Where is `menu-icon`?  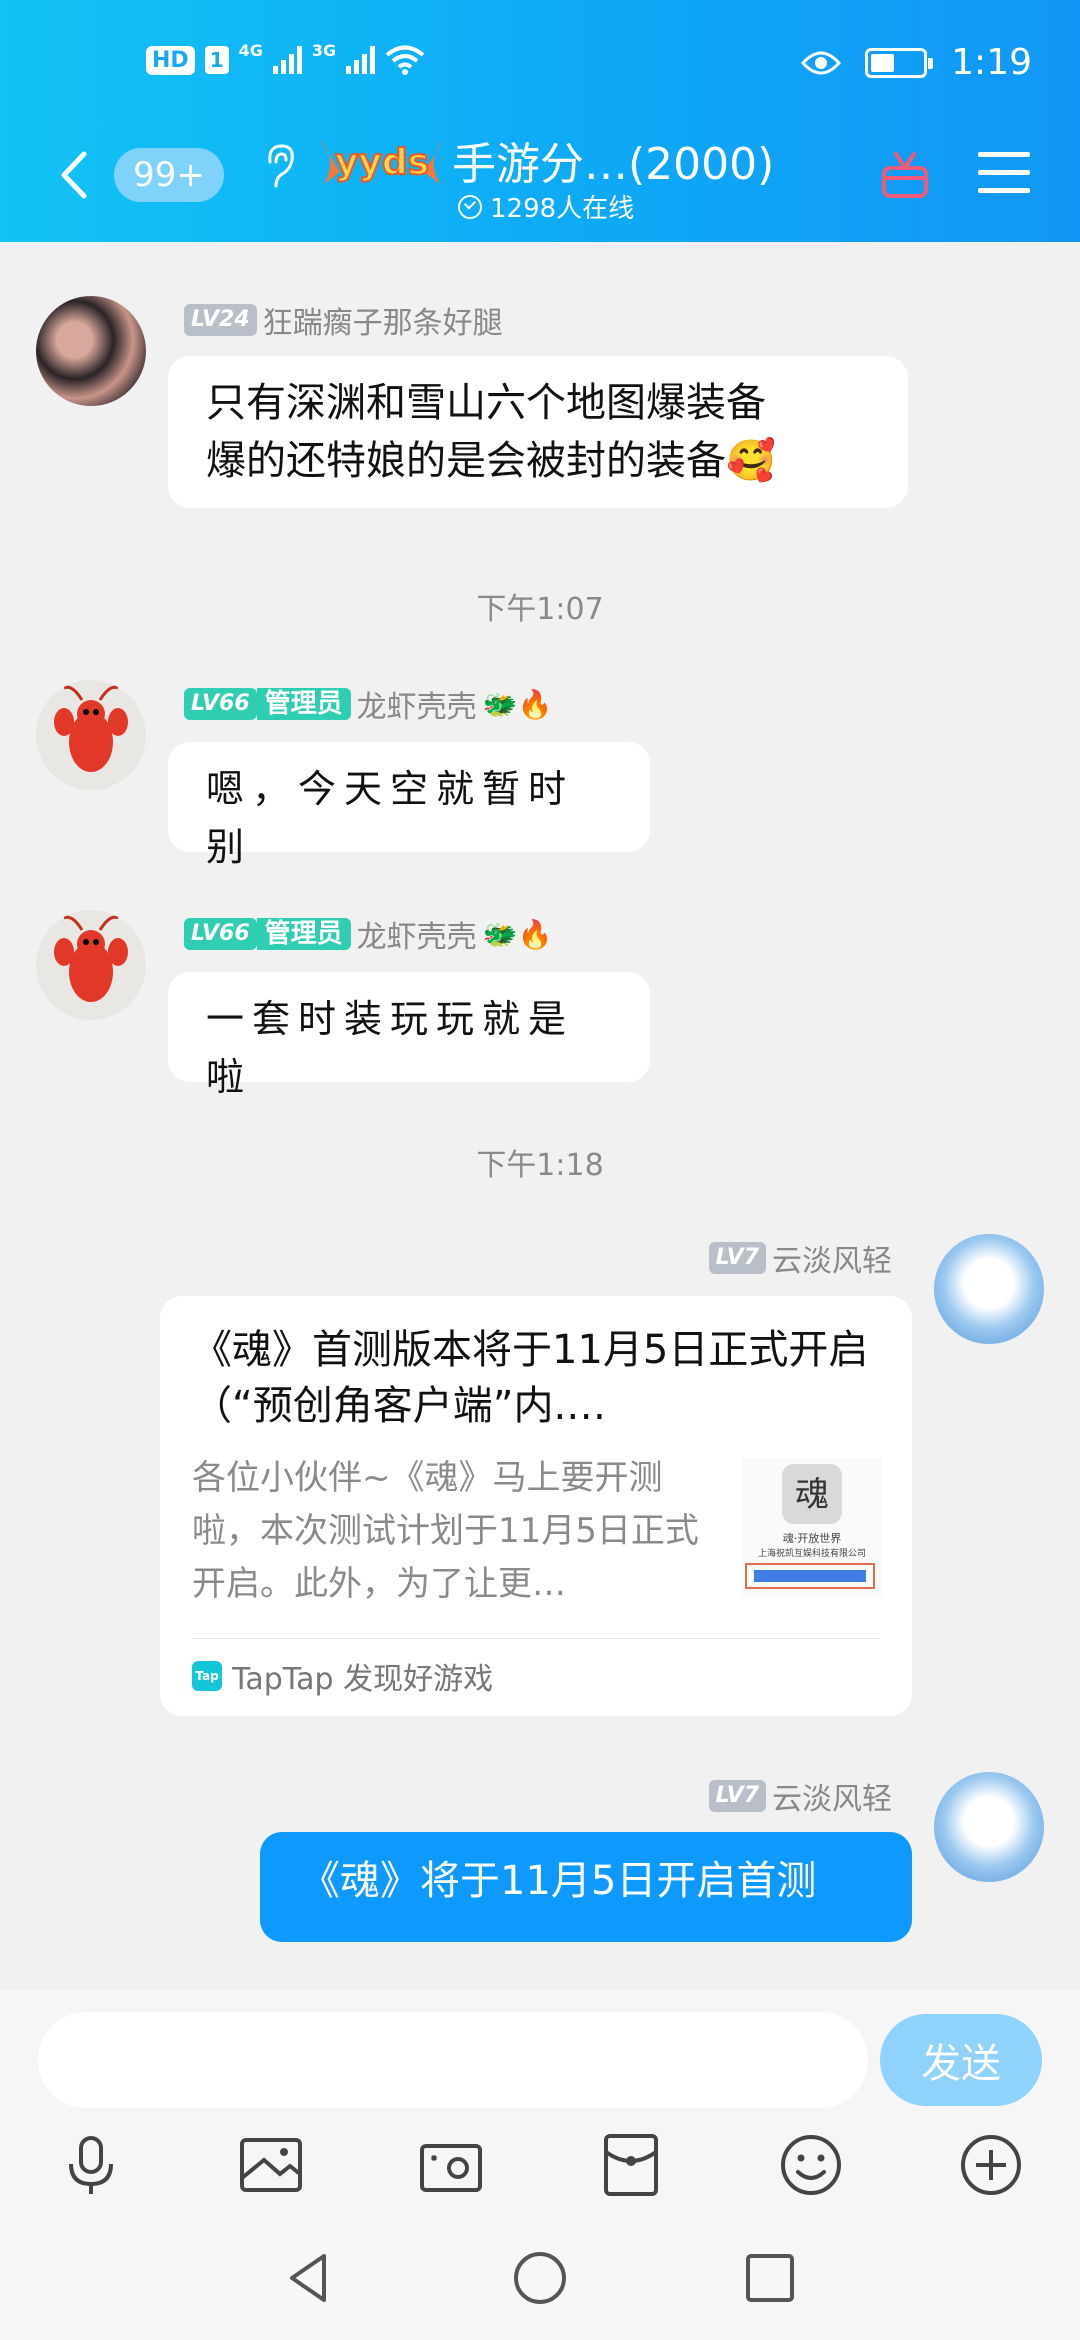
menu-icon is located at coordinates (1004, 173).